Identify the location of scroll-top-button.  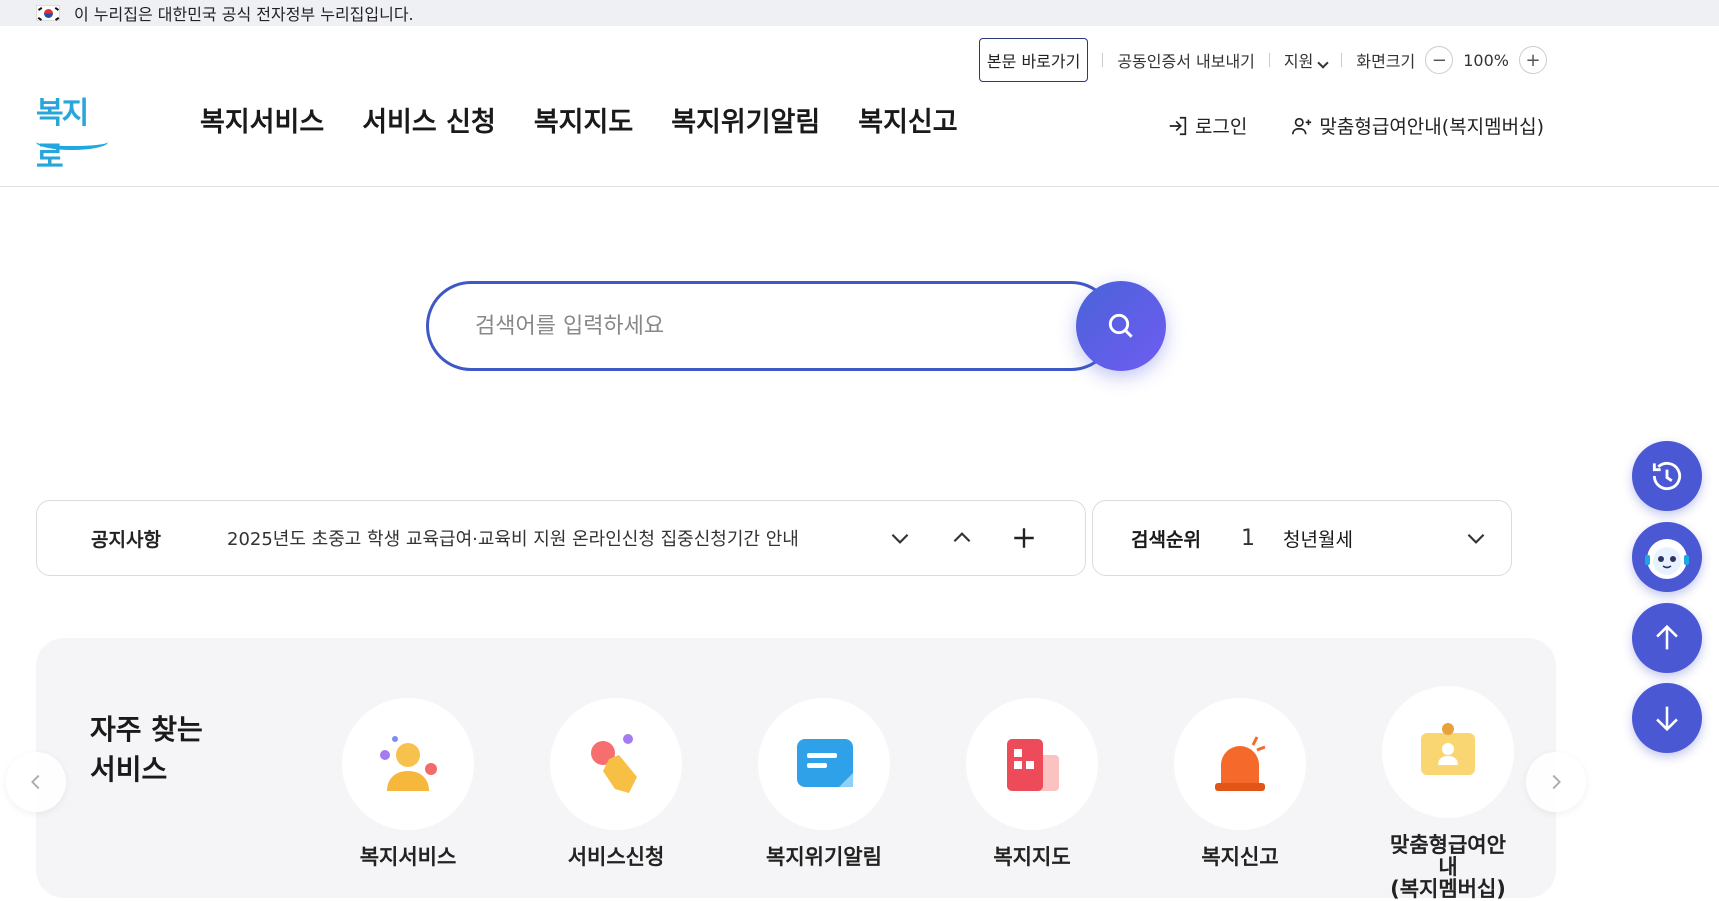
(1667, 638).